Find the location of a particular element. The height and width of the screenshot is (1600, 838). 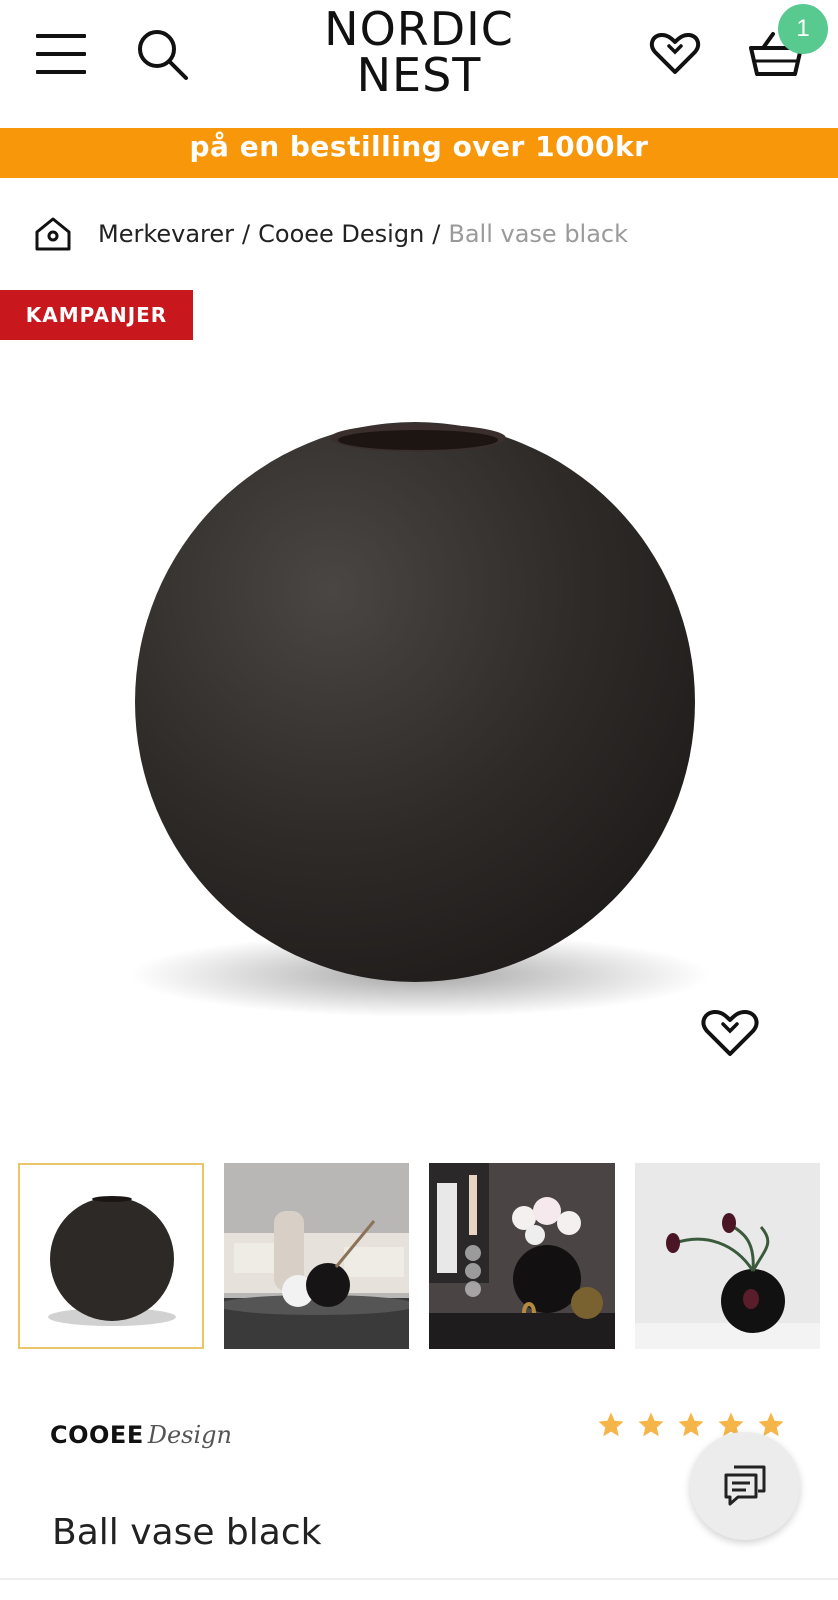

site-logo: NORDIC NEST is located at coordinates (419, 52).